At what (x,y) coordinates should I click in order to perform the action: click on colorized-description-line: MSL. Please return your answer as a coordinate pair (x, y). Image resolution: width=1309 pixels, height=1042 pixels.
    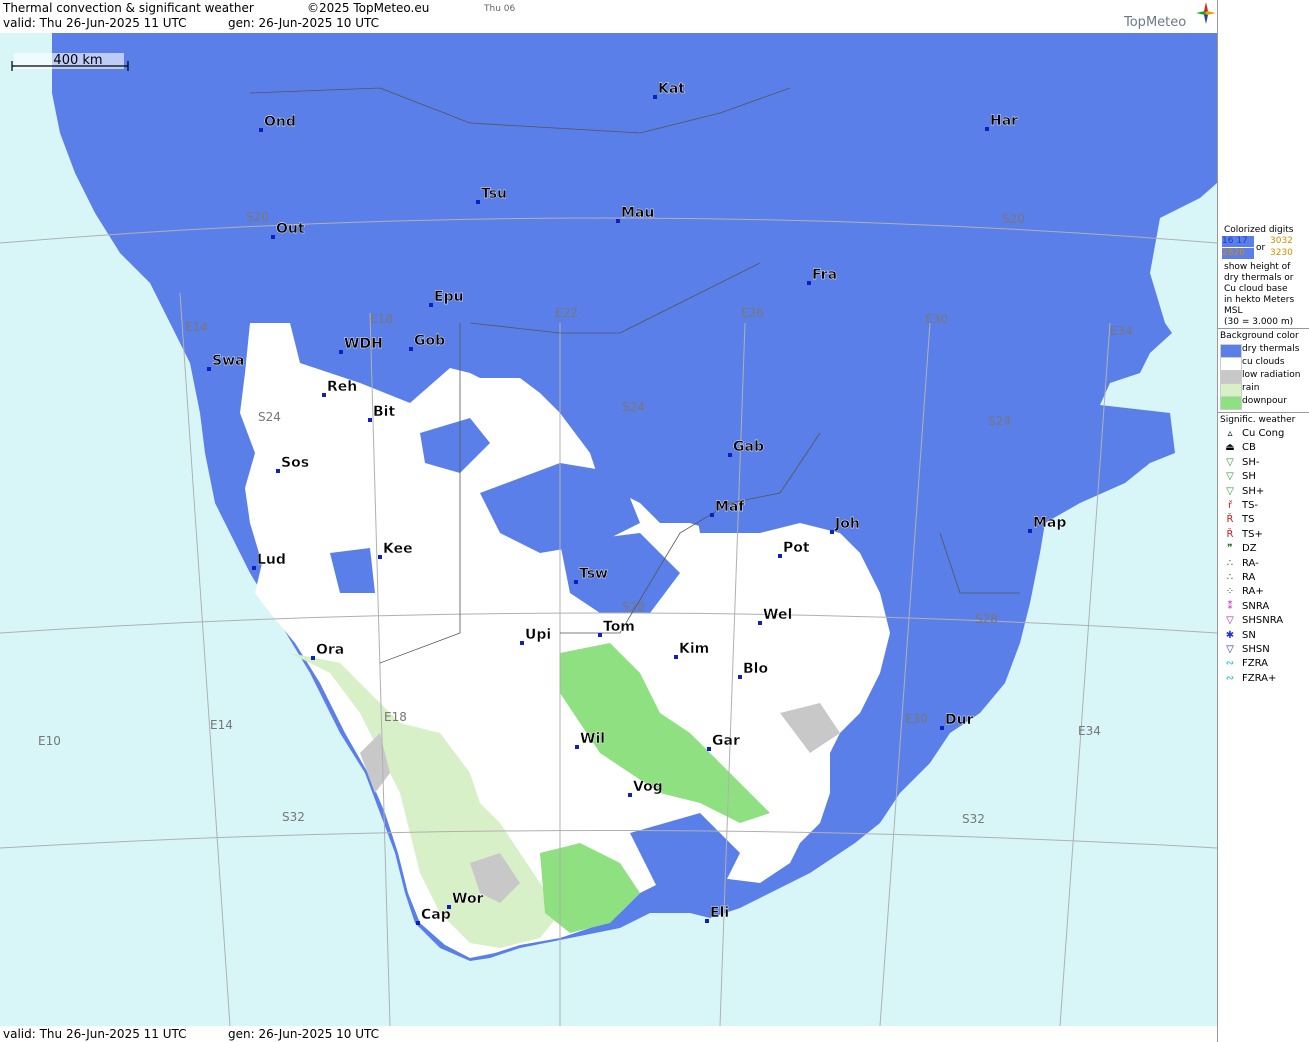
    Looking at the image, I should click on (1233, 311).